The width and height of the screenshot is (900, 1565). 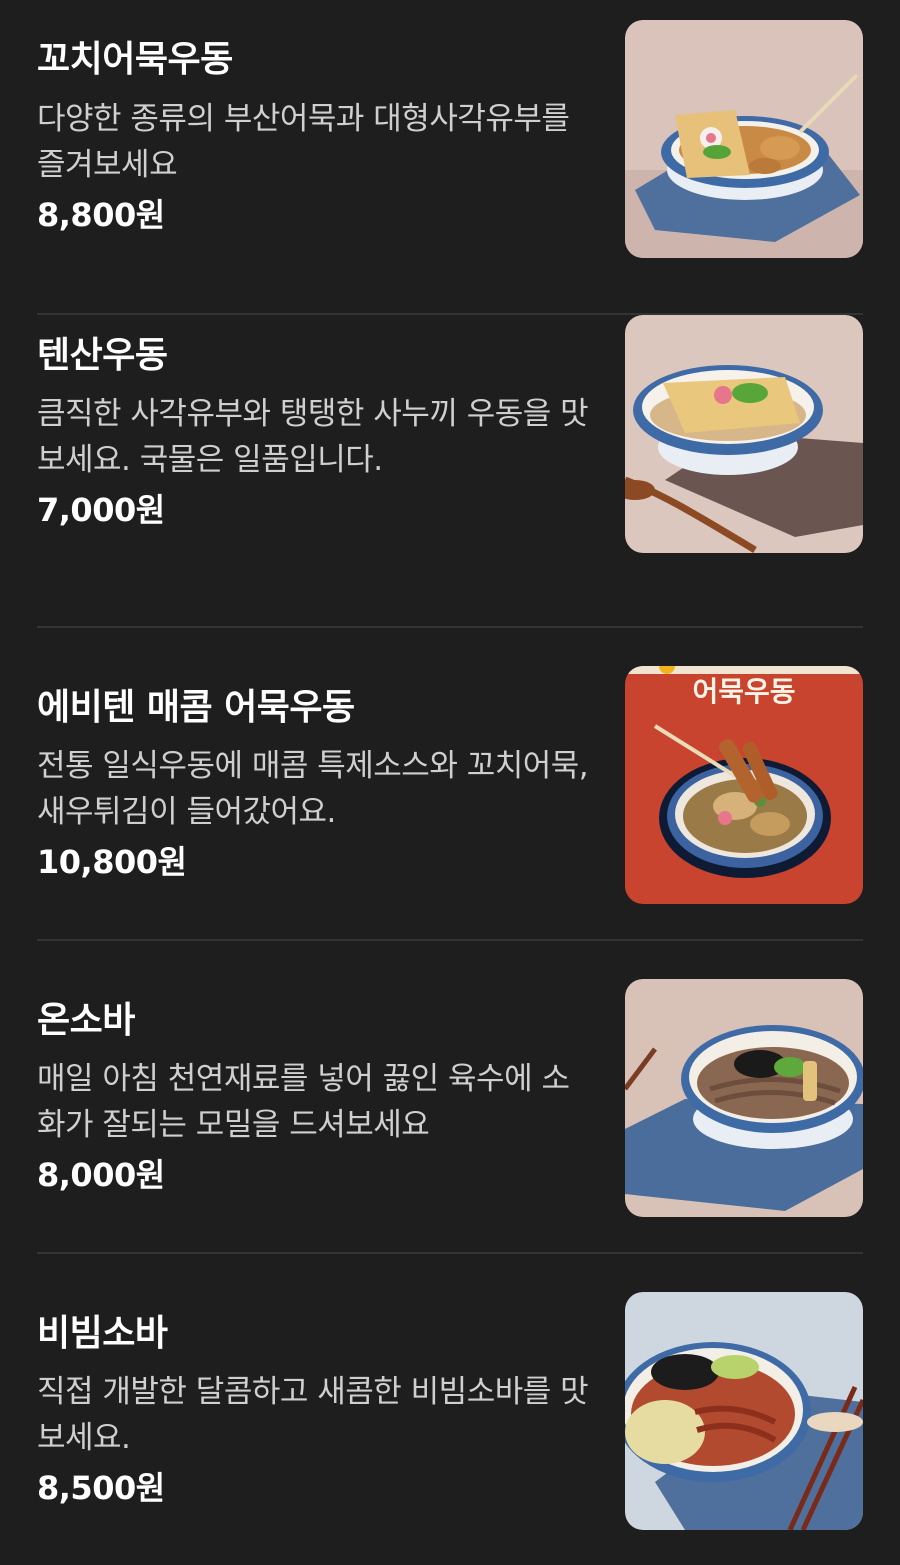 What do you see at coordinates (112, 862) in the screenshot?
I see `menu-item-price: 10,800원` at bounding box center [112, 862].